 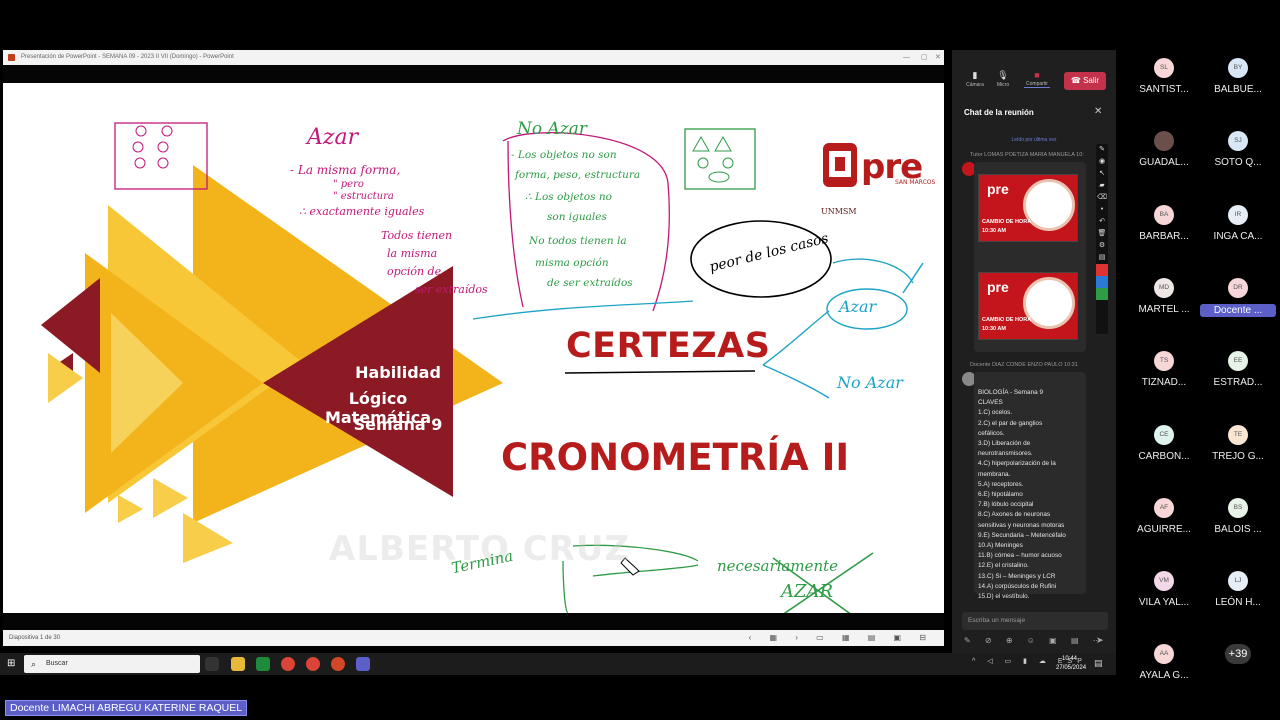 What do you see at coordinates (1238, 68) in the screenshot?
I see `avatar: BY` at bounding box center [1238, 68].